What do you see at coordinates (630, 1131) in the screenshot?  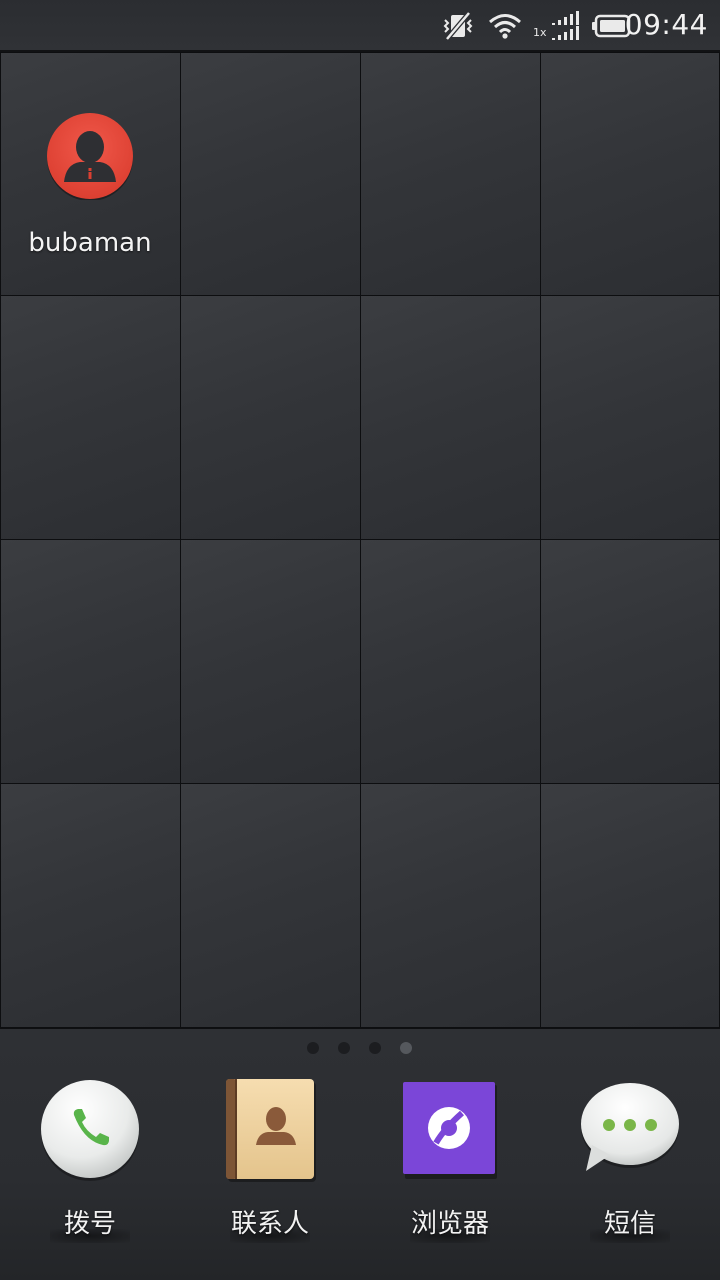 I see `messages-icon` at bounding box center [630, 1131].